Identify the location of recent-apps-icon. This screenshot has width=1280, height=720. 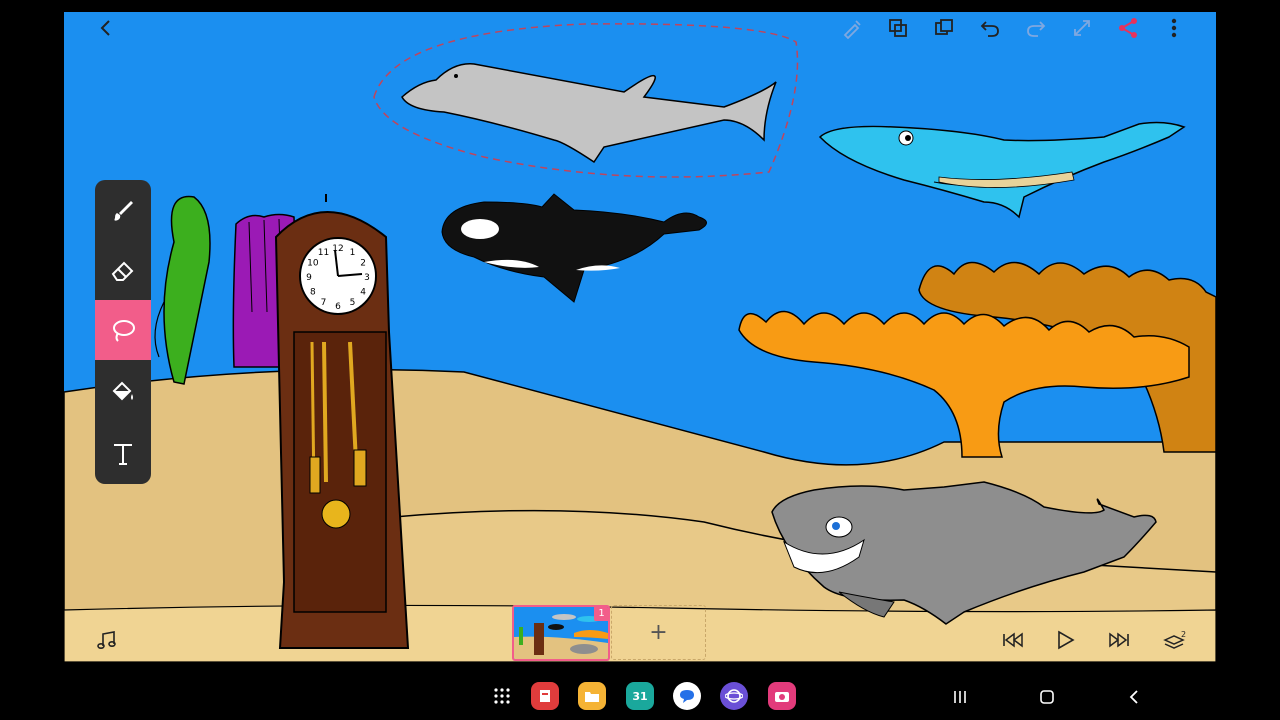
(960, 697).